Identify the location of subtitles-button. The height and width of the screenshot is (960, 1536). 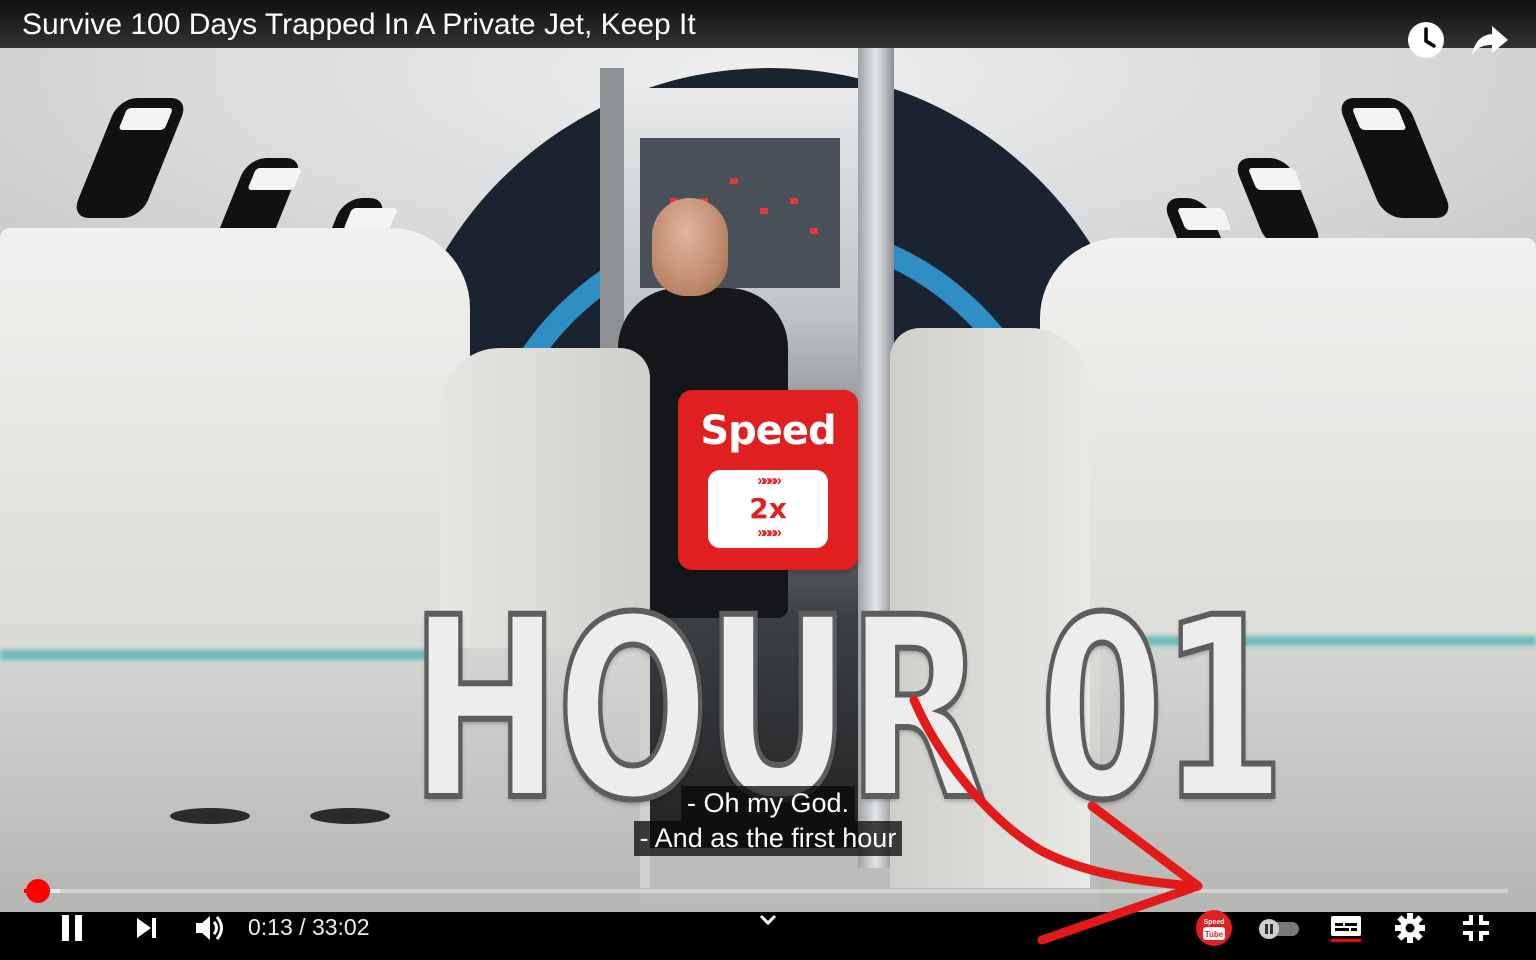
(1346, 930).